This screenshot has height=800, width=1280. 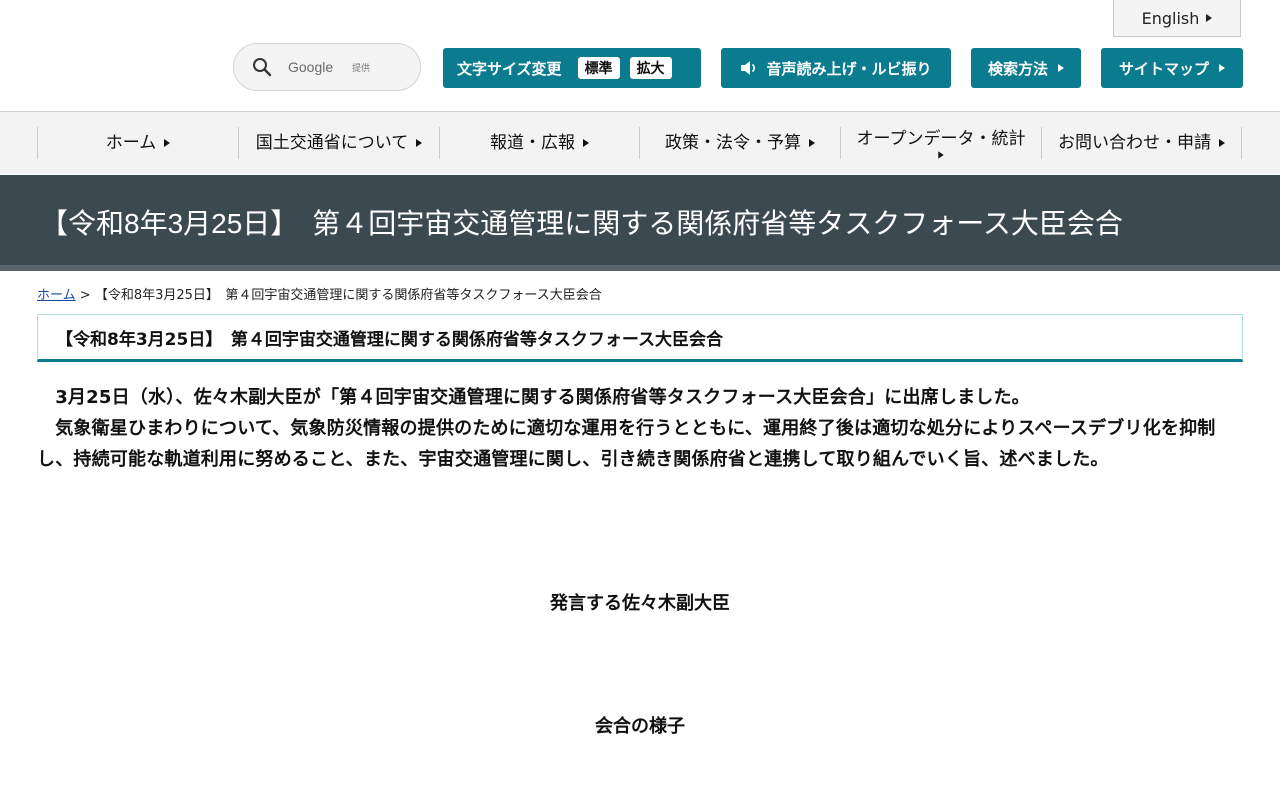 I want to click on nav-item-label: ホーム, so click(x=131, y=143).